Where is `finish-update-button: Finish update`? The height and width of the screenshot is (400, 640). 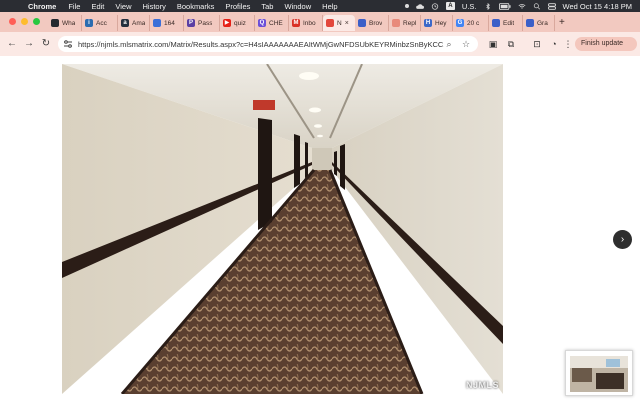 finish-update-button: Finish update is located at coordinates (606, 44).